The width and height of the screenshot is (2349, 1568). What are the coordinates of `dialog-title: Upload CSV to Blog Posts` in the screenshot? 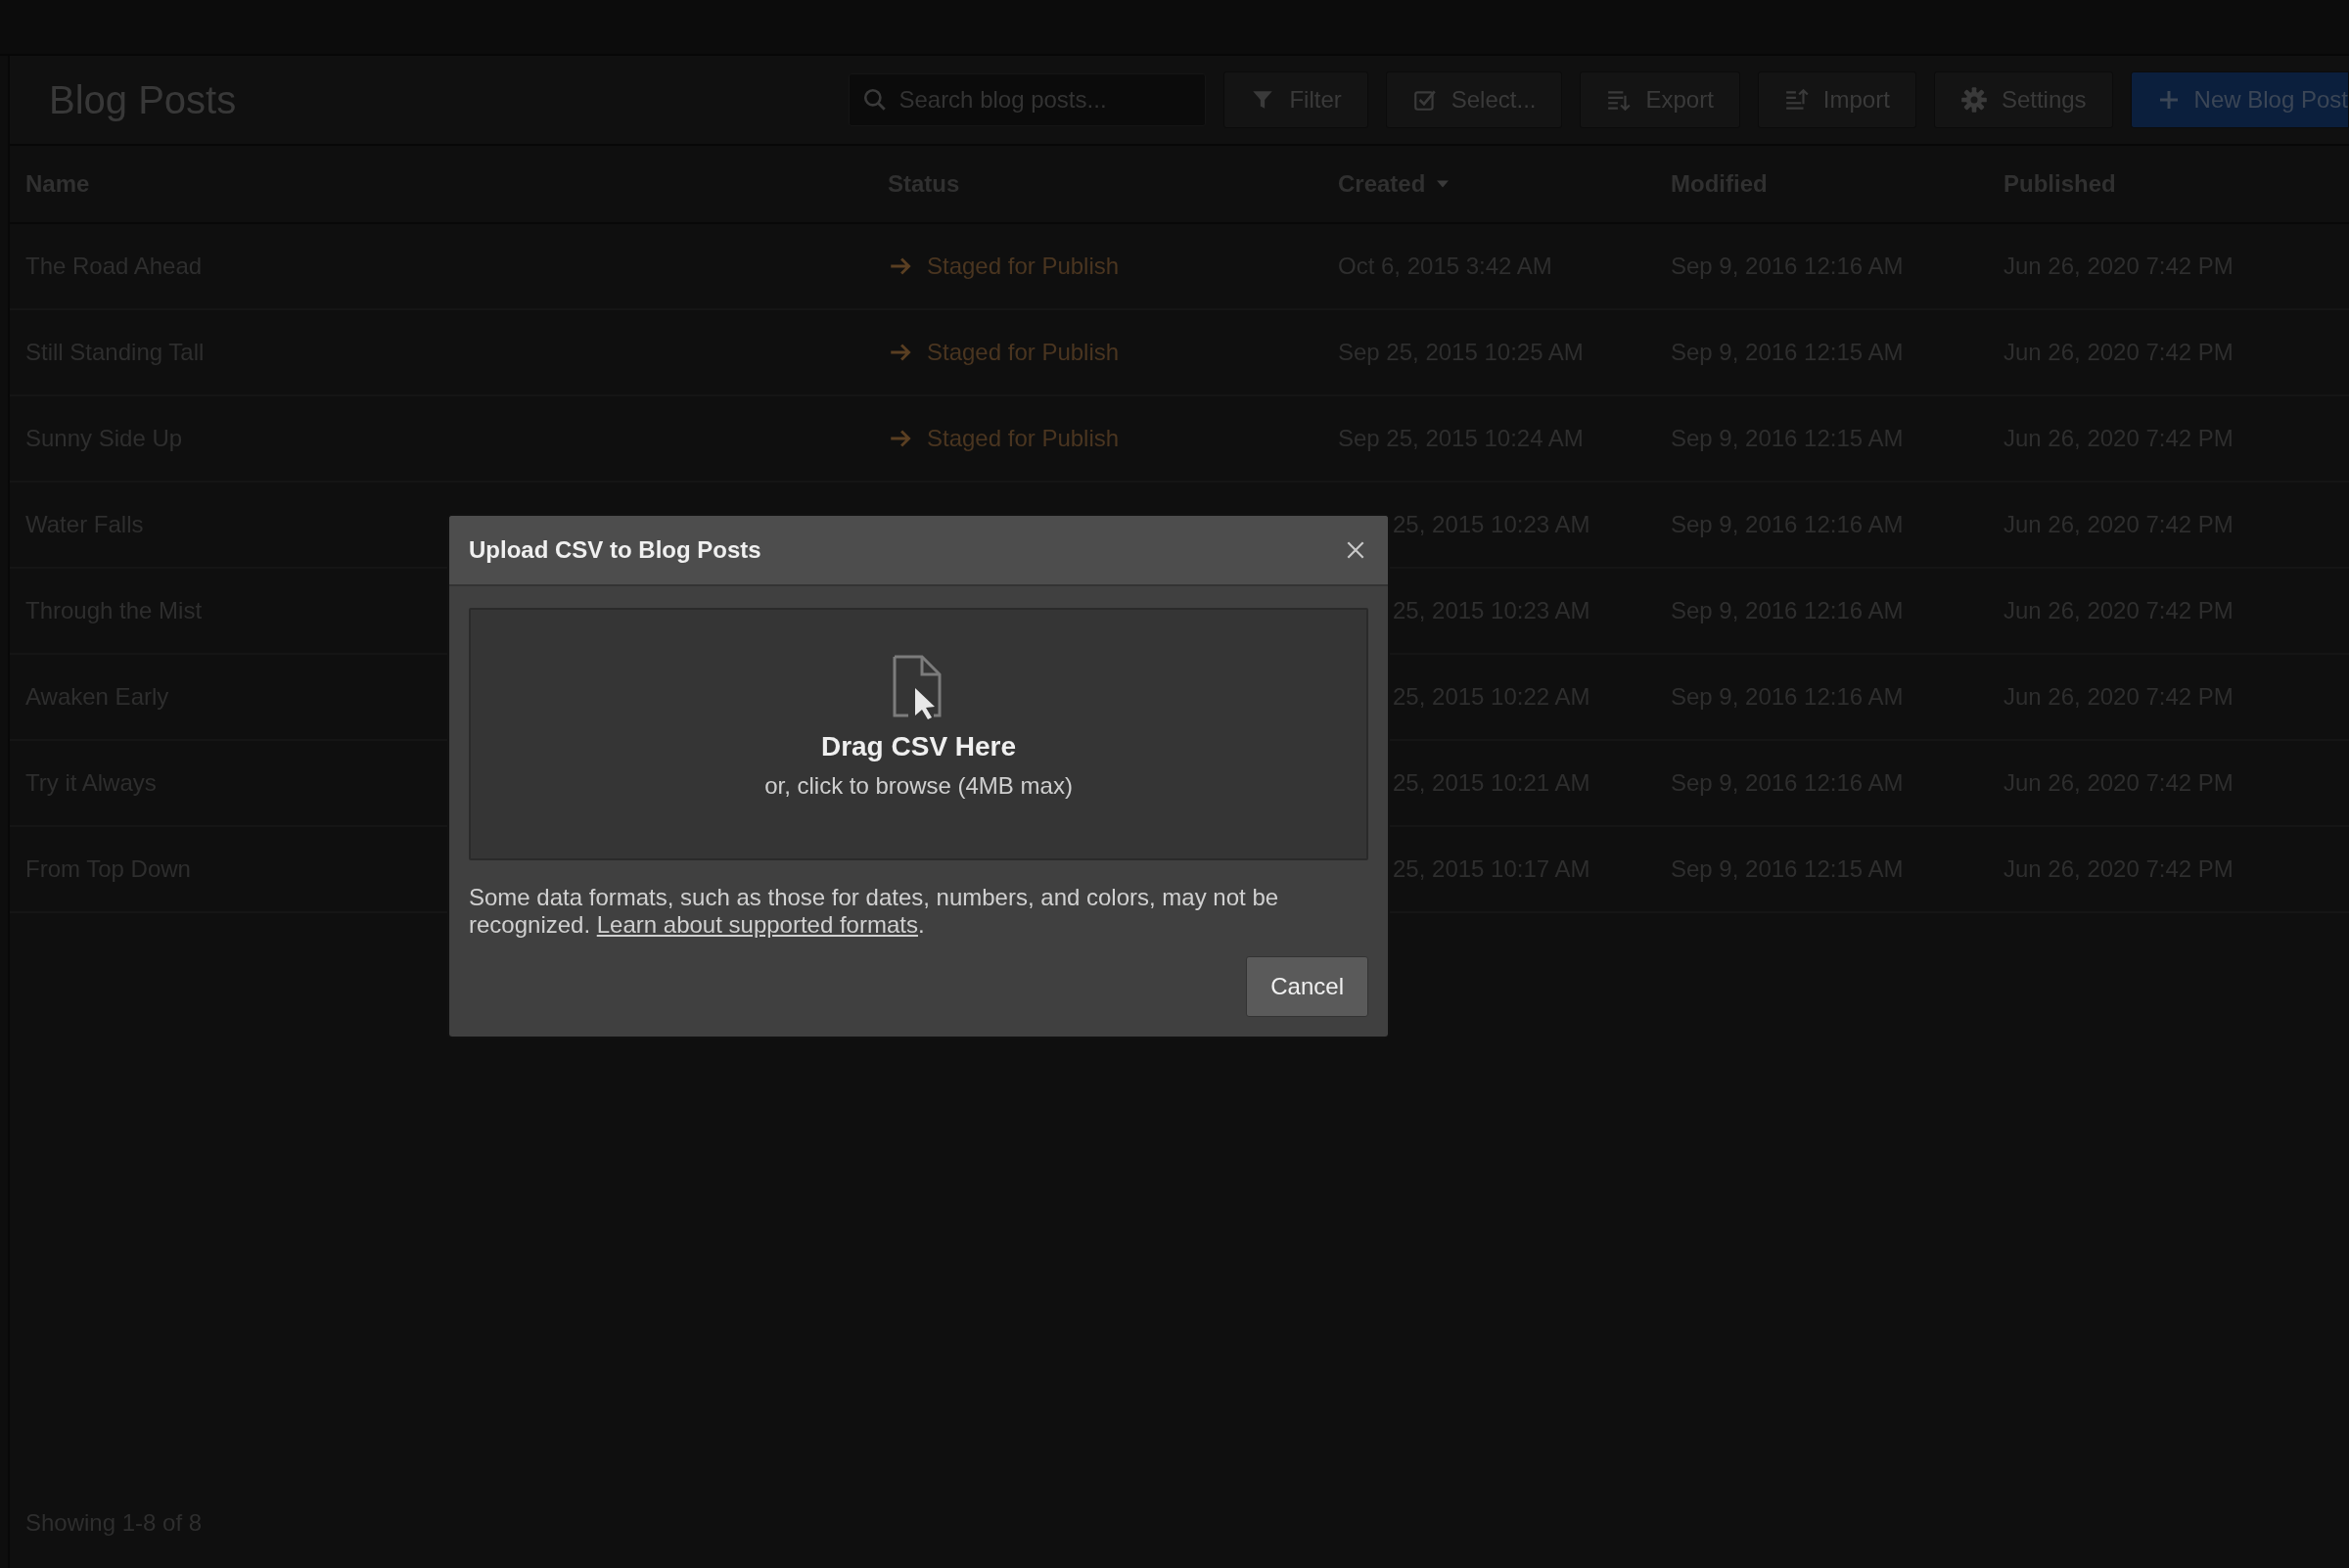 It's located at (615, 550).